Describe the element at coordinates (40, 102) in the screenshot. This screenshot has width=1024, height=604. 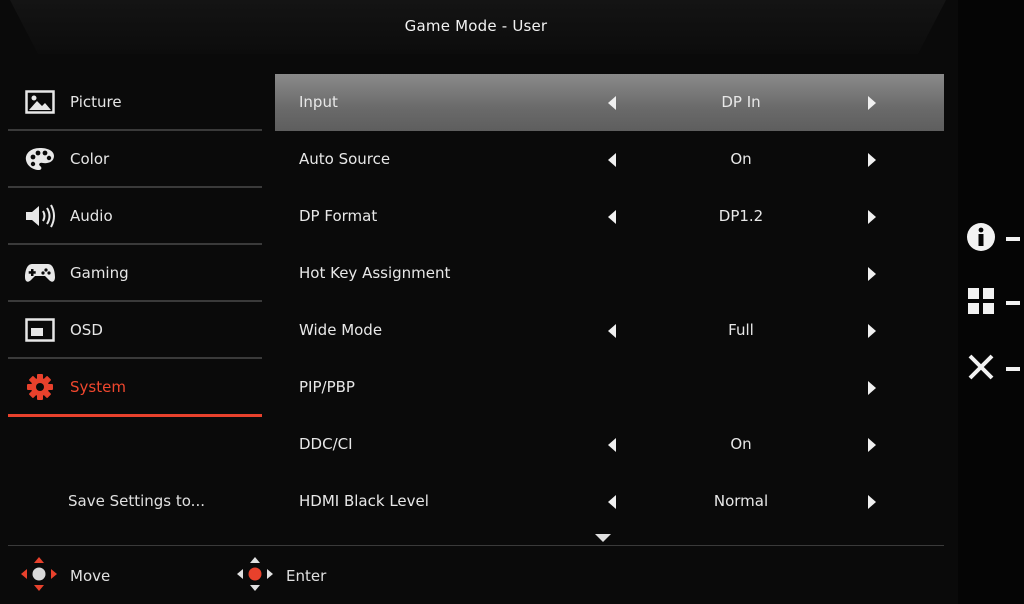
I see `picture-icon` at that location.